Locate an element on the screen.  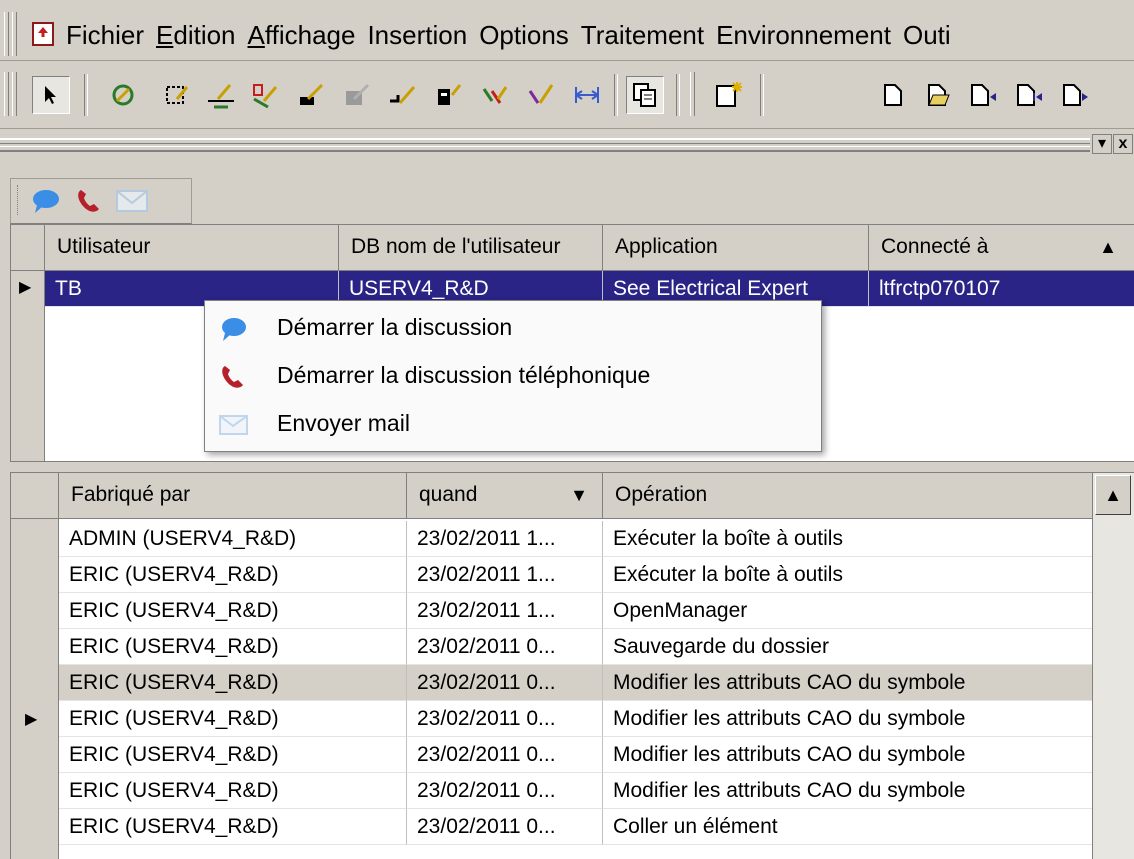
menu-item-start-chat: Démarrer la discussion is located at coordinates (513, 327).